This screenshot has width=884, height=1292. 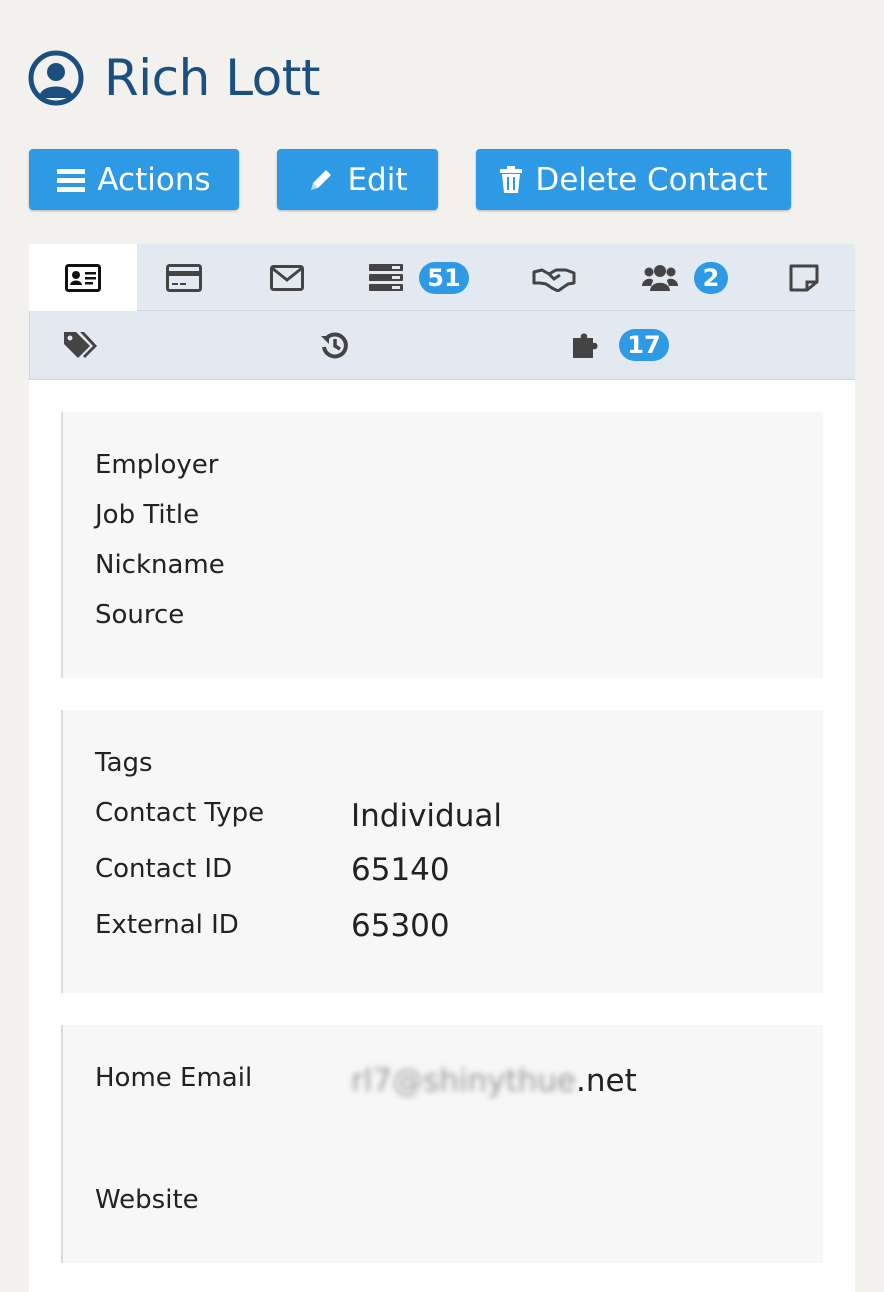 What do you see at coordinates (651, 179) in the screenshot?
I see `delete-contact-label: Delete Contact` at bounding box center [651, 179].